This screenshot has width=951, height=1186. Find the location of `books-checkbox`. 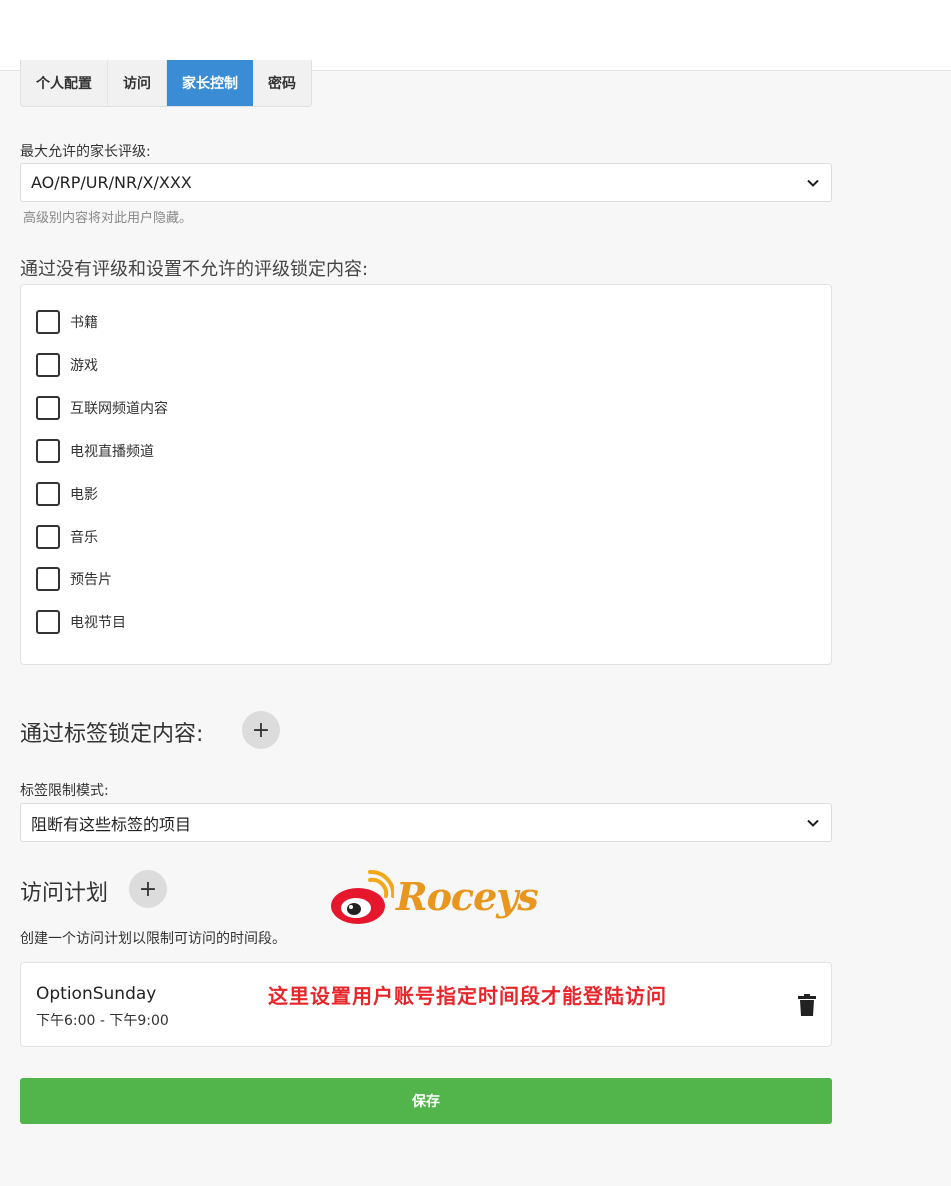

books-checkbox is located at coordinates (48, 322).